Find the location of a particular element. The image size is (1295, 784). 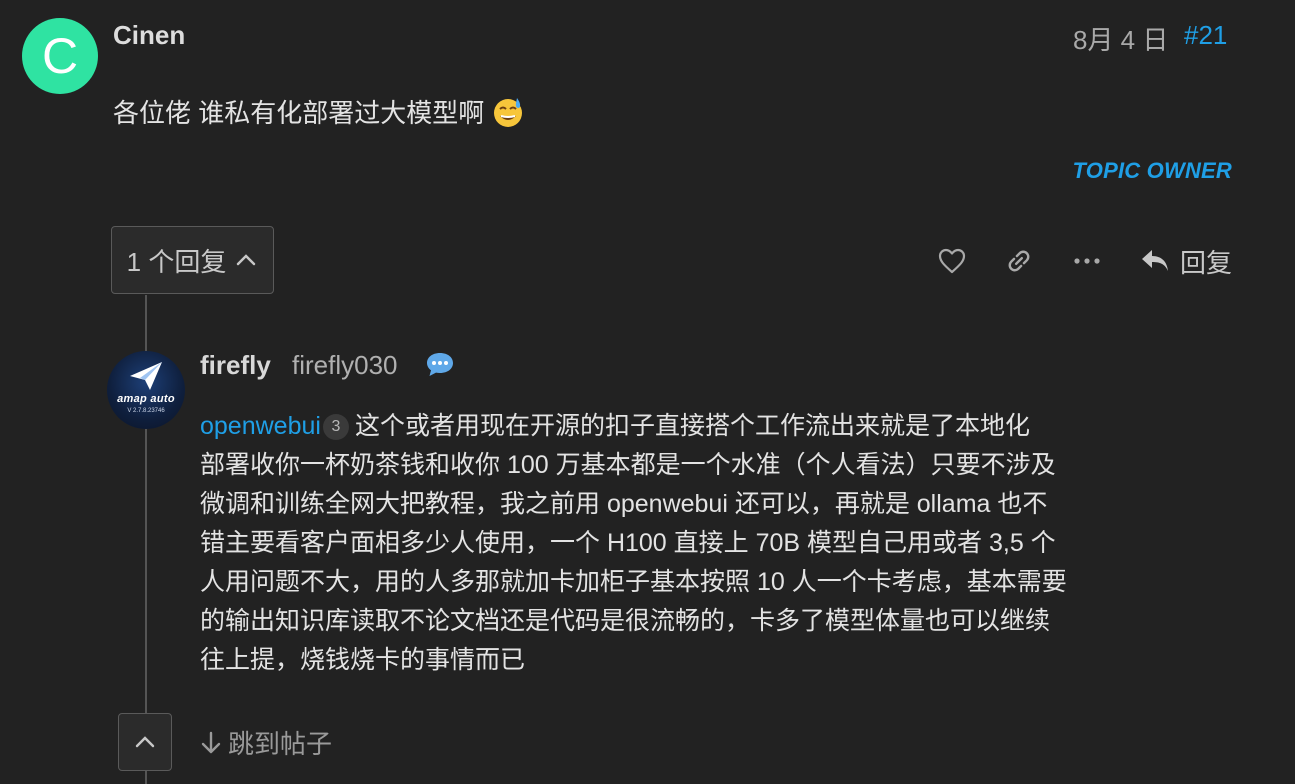

sweat-smile-emoji-icon is located at coordinates (508, 112).